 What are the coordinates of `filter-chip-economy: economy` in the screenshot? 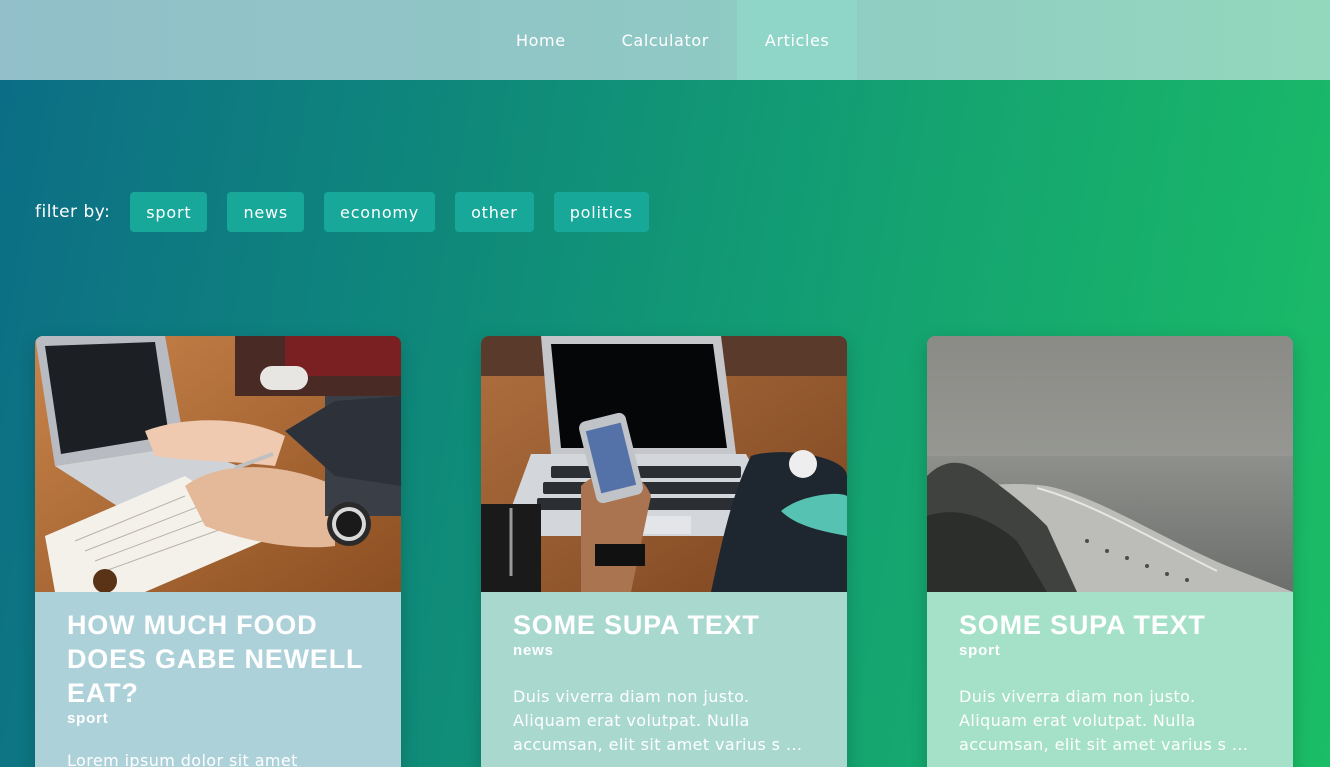 It's located at (380, 212).